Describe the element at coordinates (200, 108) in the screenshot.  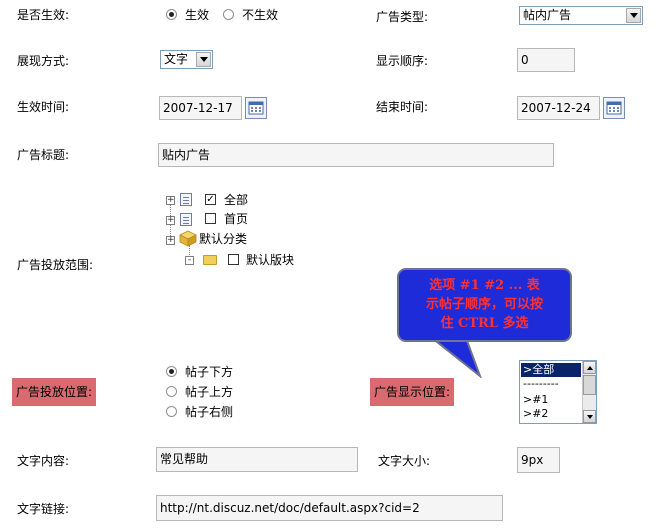
I see `start-time-input: 2007-12-17` at that location.